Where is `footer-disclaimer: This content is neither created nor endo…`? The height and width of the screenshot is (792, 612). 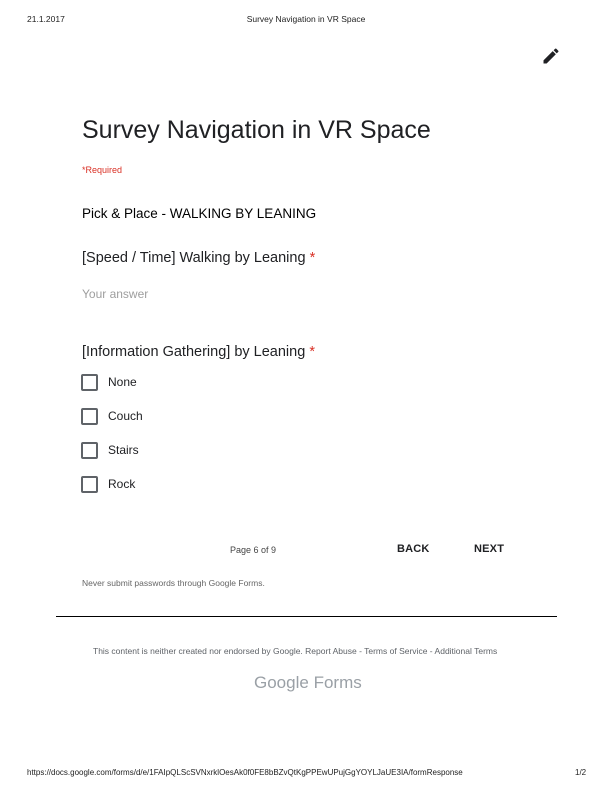 footer-disclaimer: This content is neither created nor endo… is located at coordinates (295, 651).